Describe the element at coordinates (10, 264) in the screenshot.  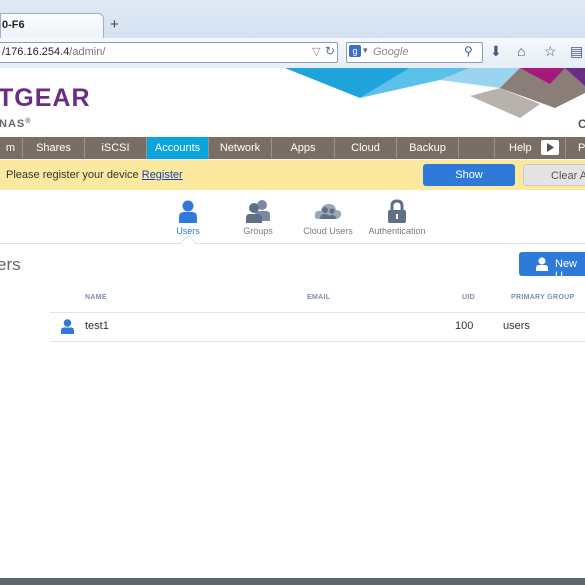
I see `page-title: ers` at that location.